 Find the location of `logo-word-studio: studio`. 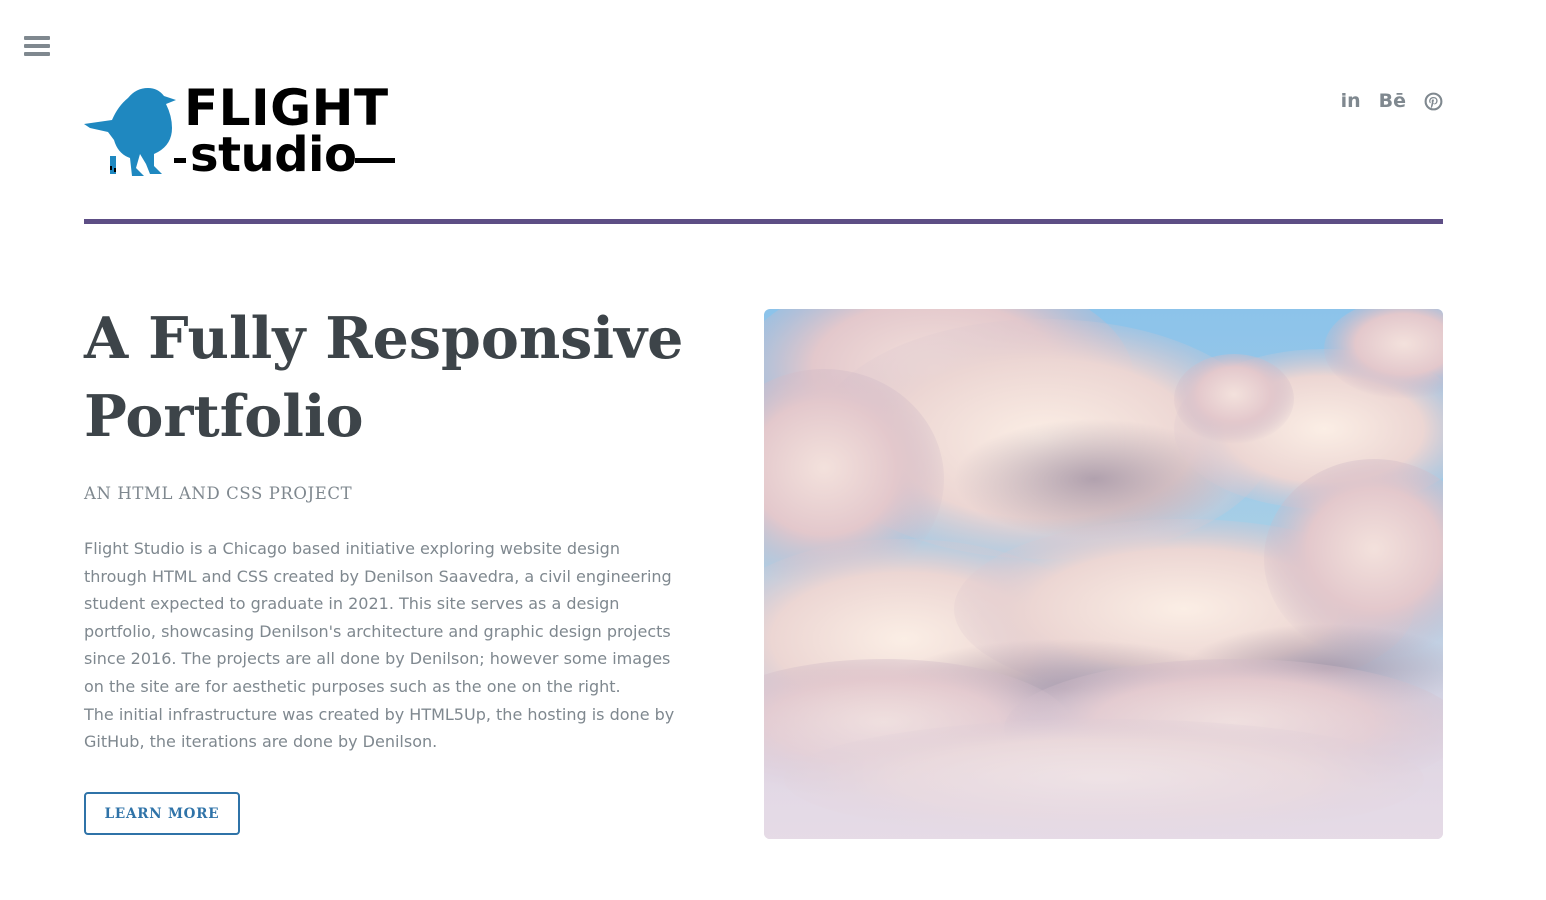

logo-word-studio: studio is located at coordinates (273, 155).